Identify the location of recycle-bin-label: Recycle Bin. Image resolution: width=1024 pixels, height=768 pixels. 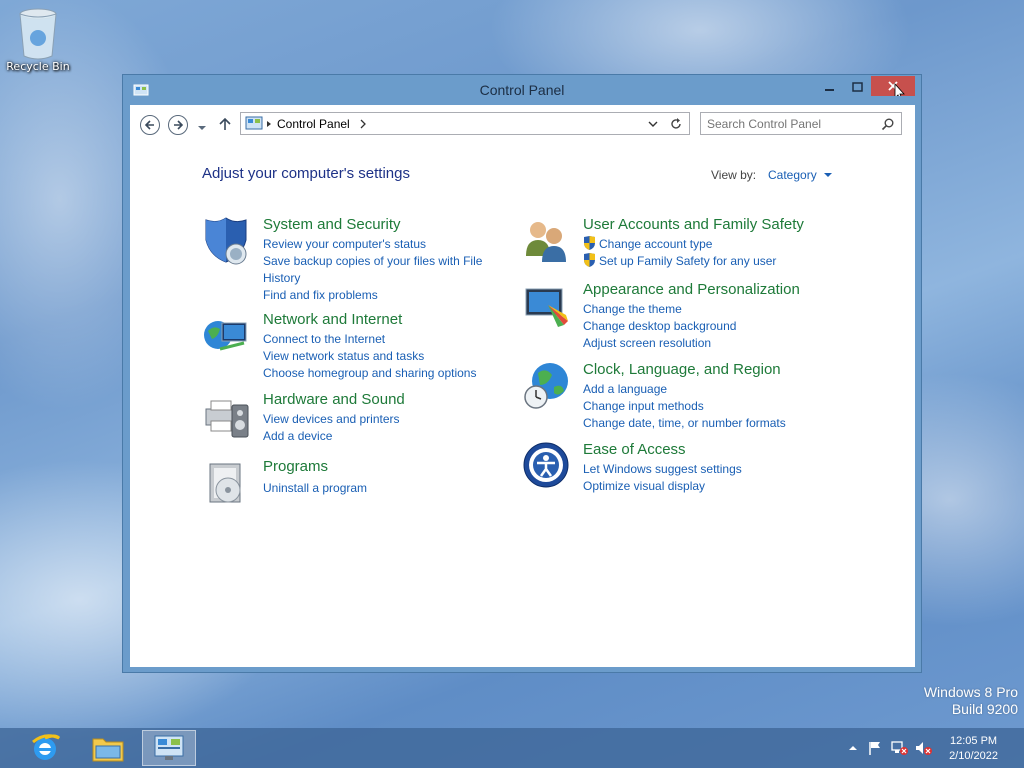
(38, 66).